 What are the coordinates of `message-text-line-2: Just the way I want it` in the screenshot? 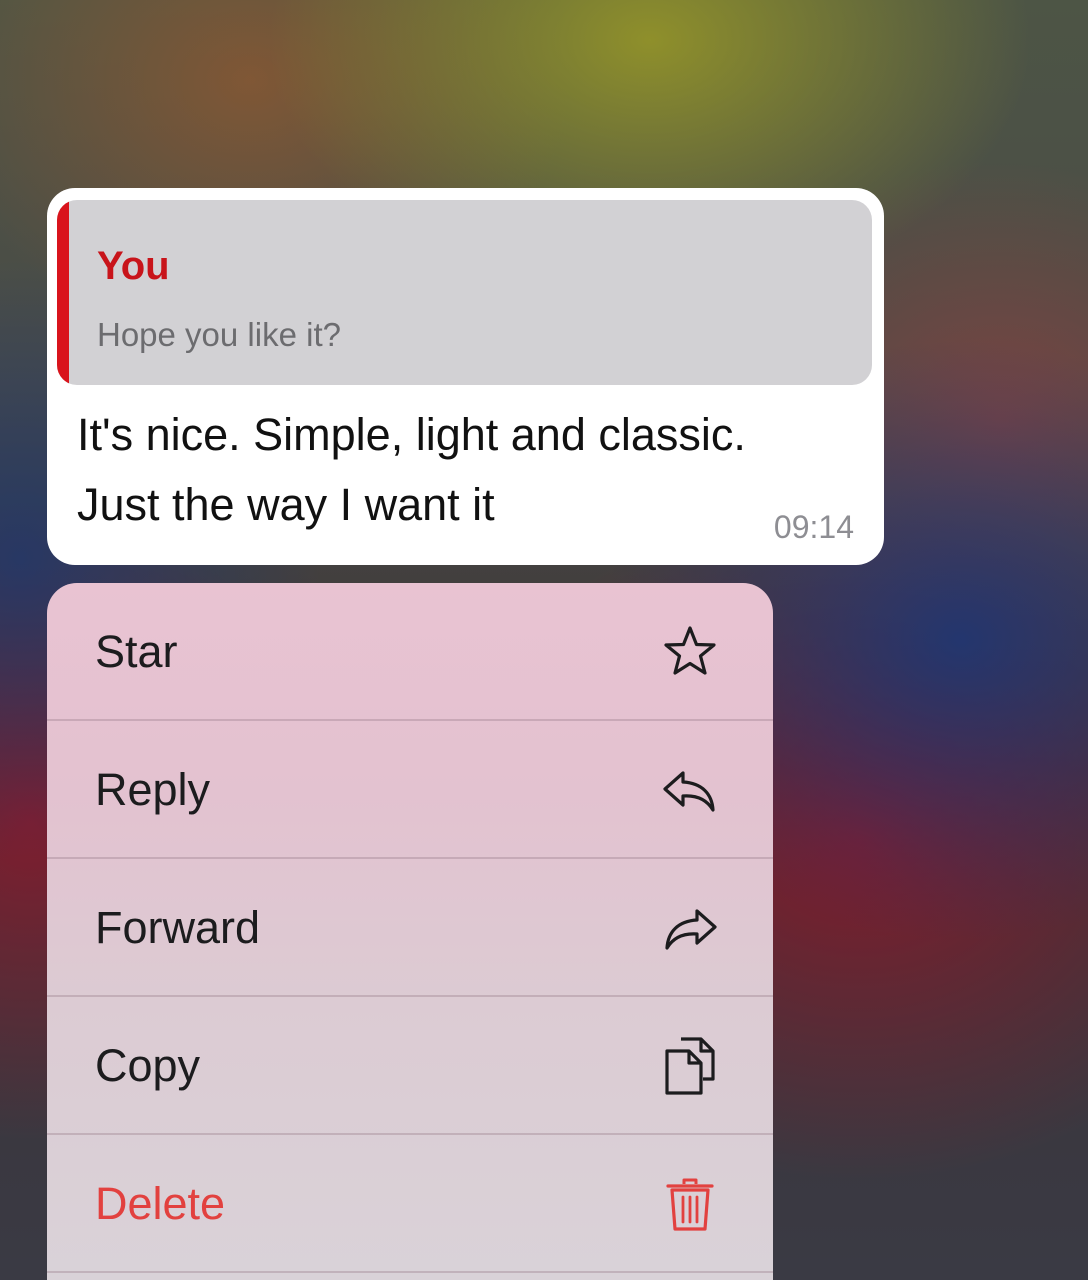 It's located at (286, 504).